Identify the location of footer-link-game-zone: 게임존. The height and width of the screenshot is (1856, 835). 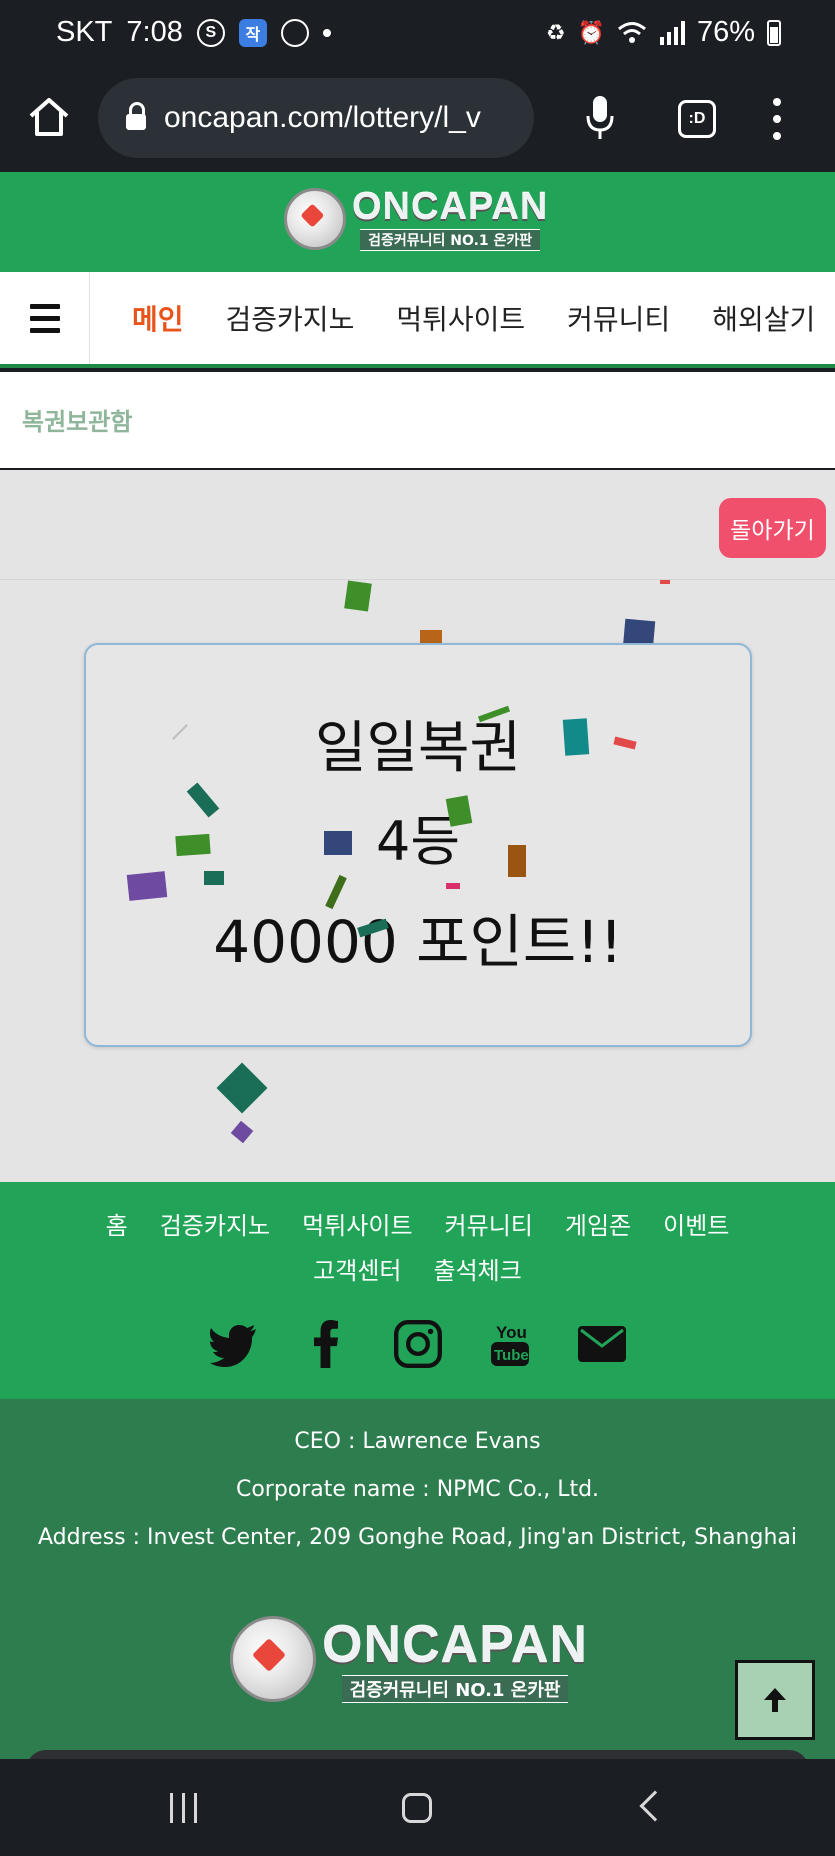
(598, 1223).